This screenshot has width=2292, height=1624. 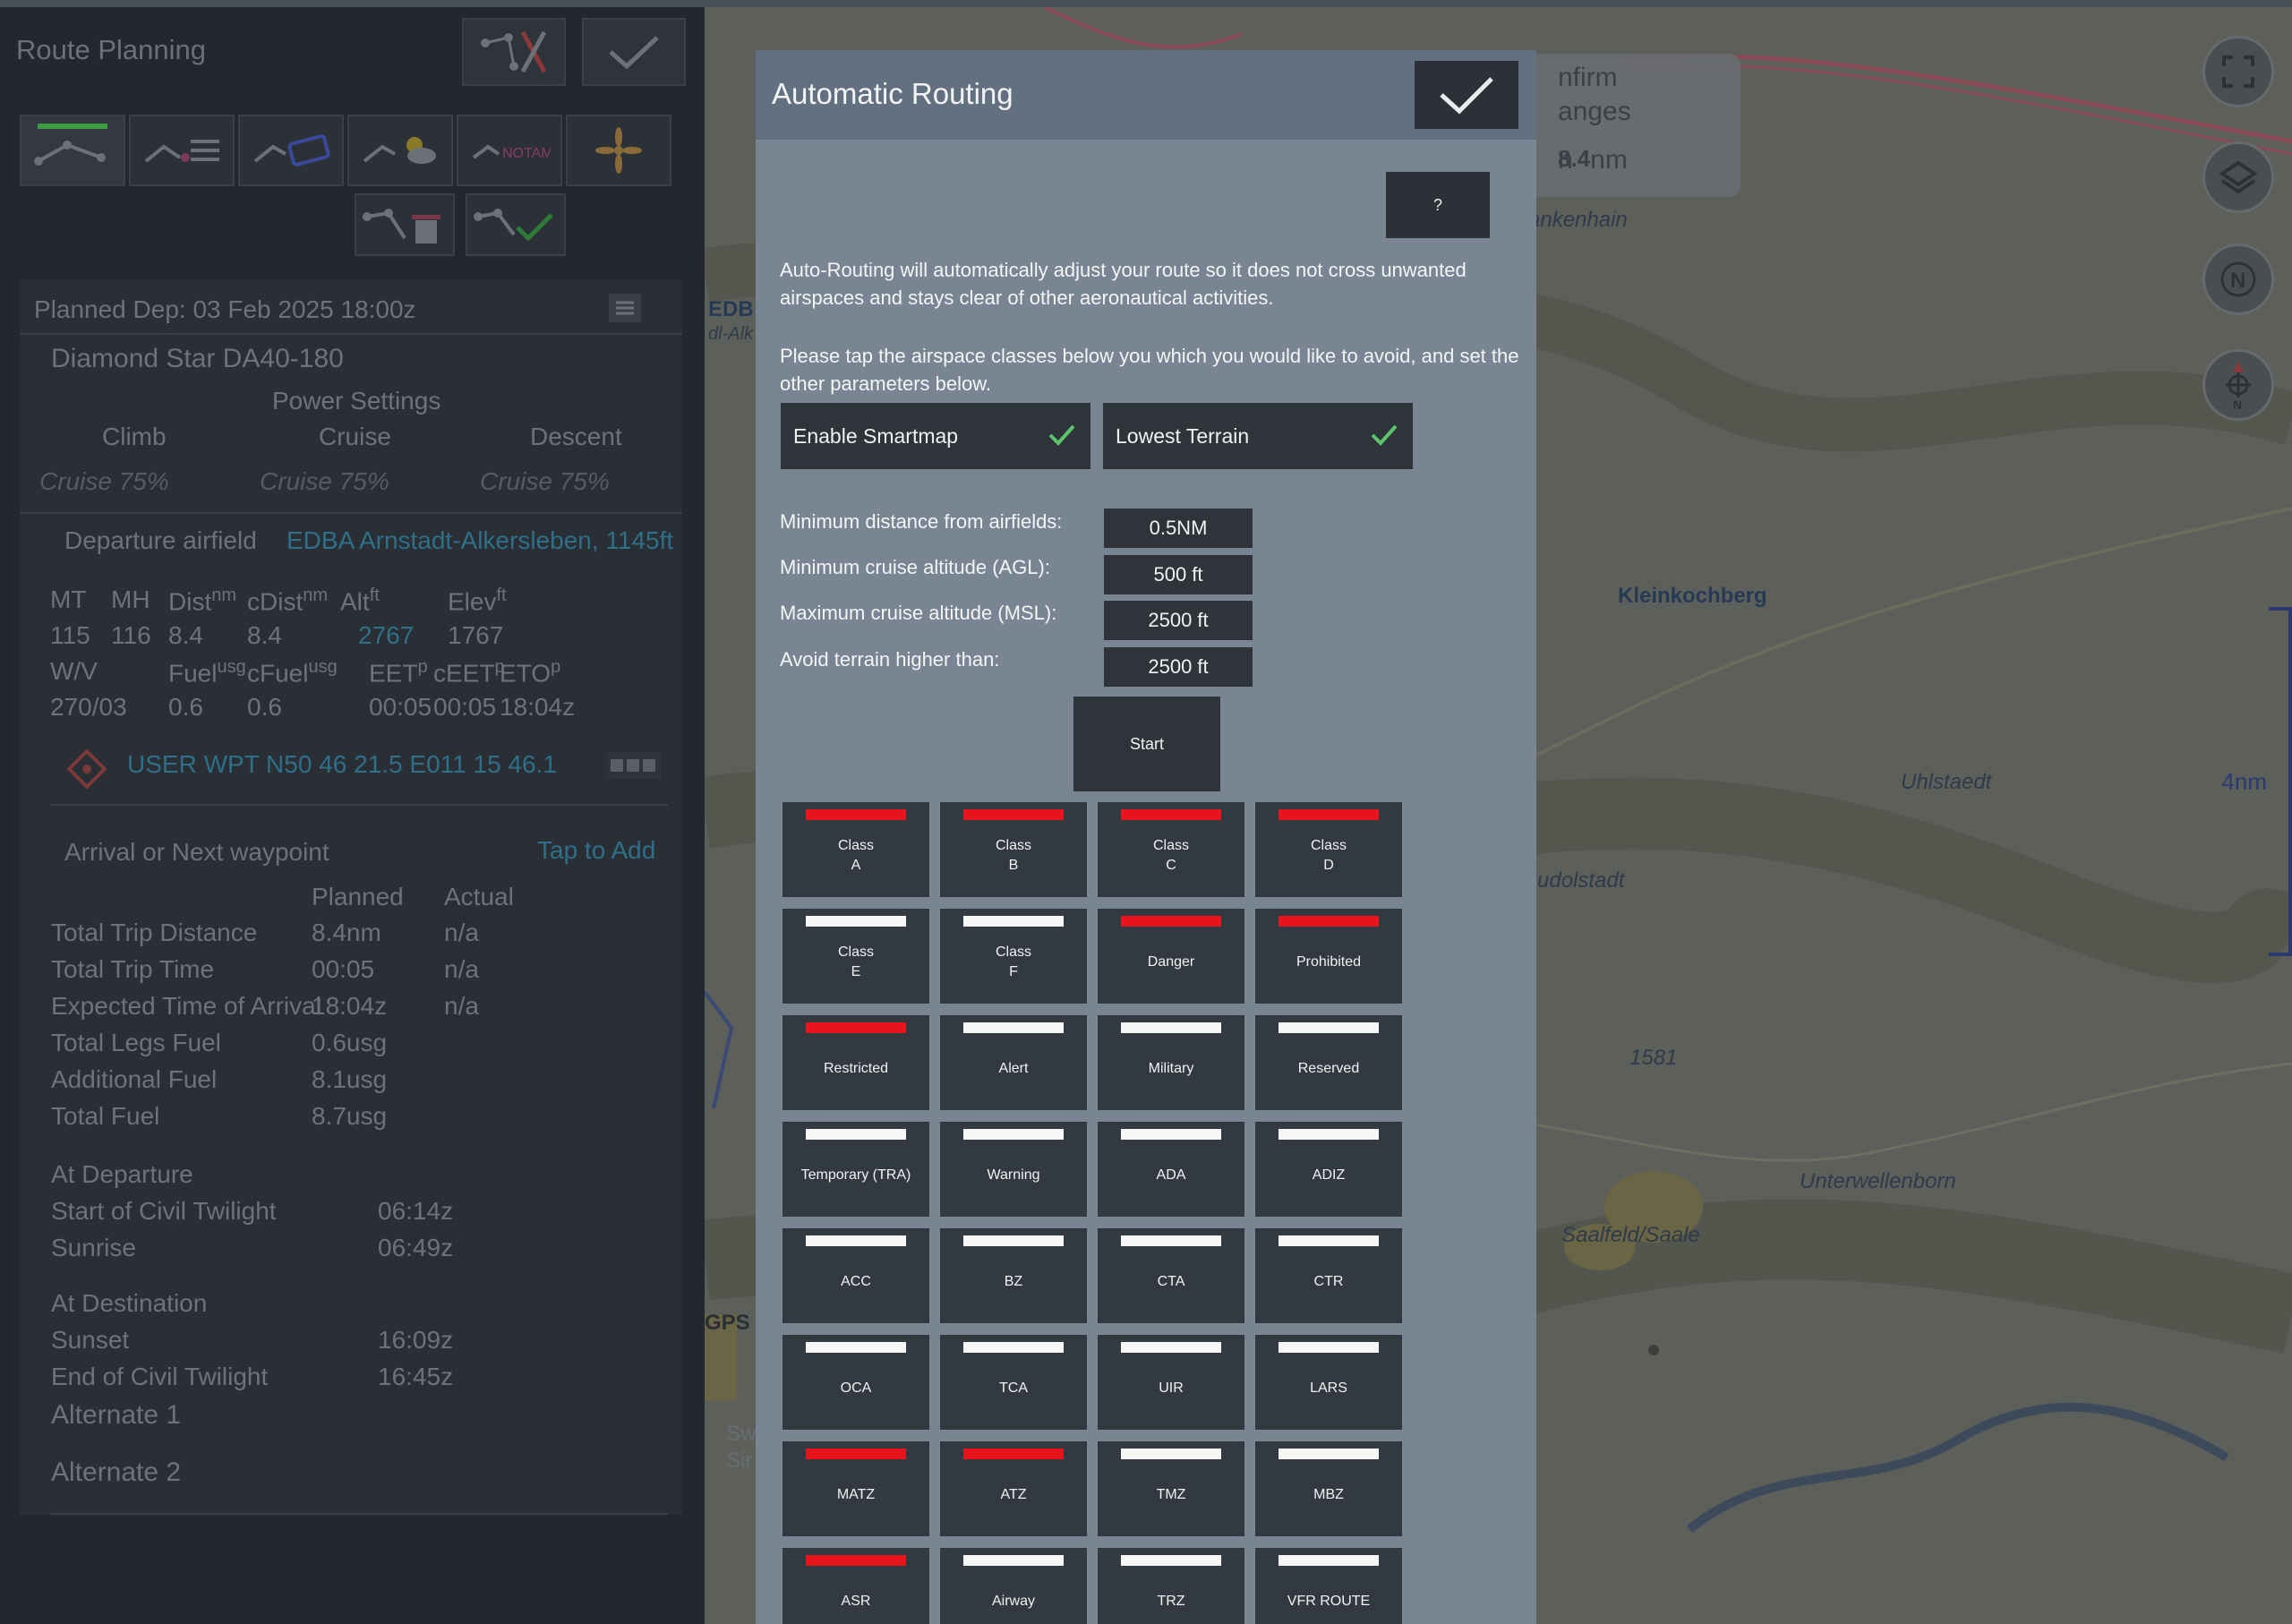 I want to click on tab-route, so click(x=72, y=150).